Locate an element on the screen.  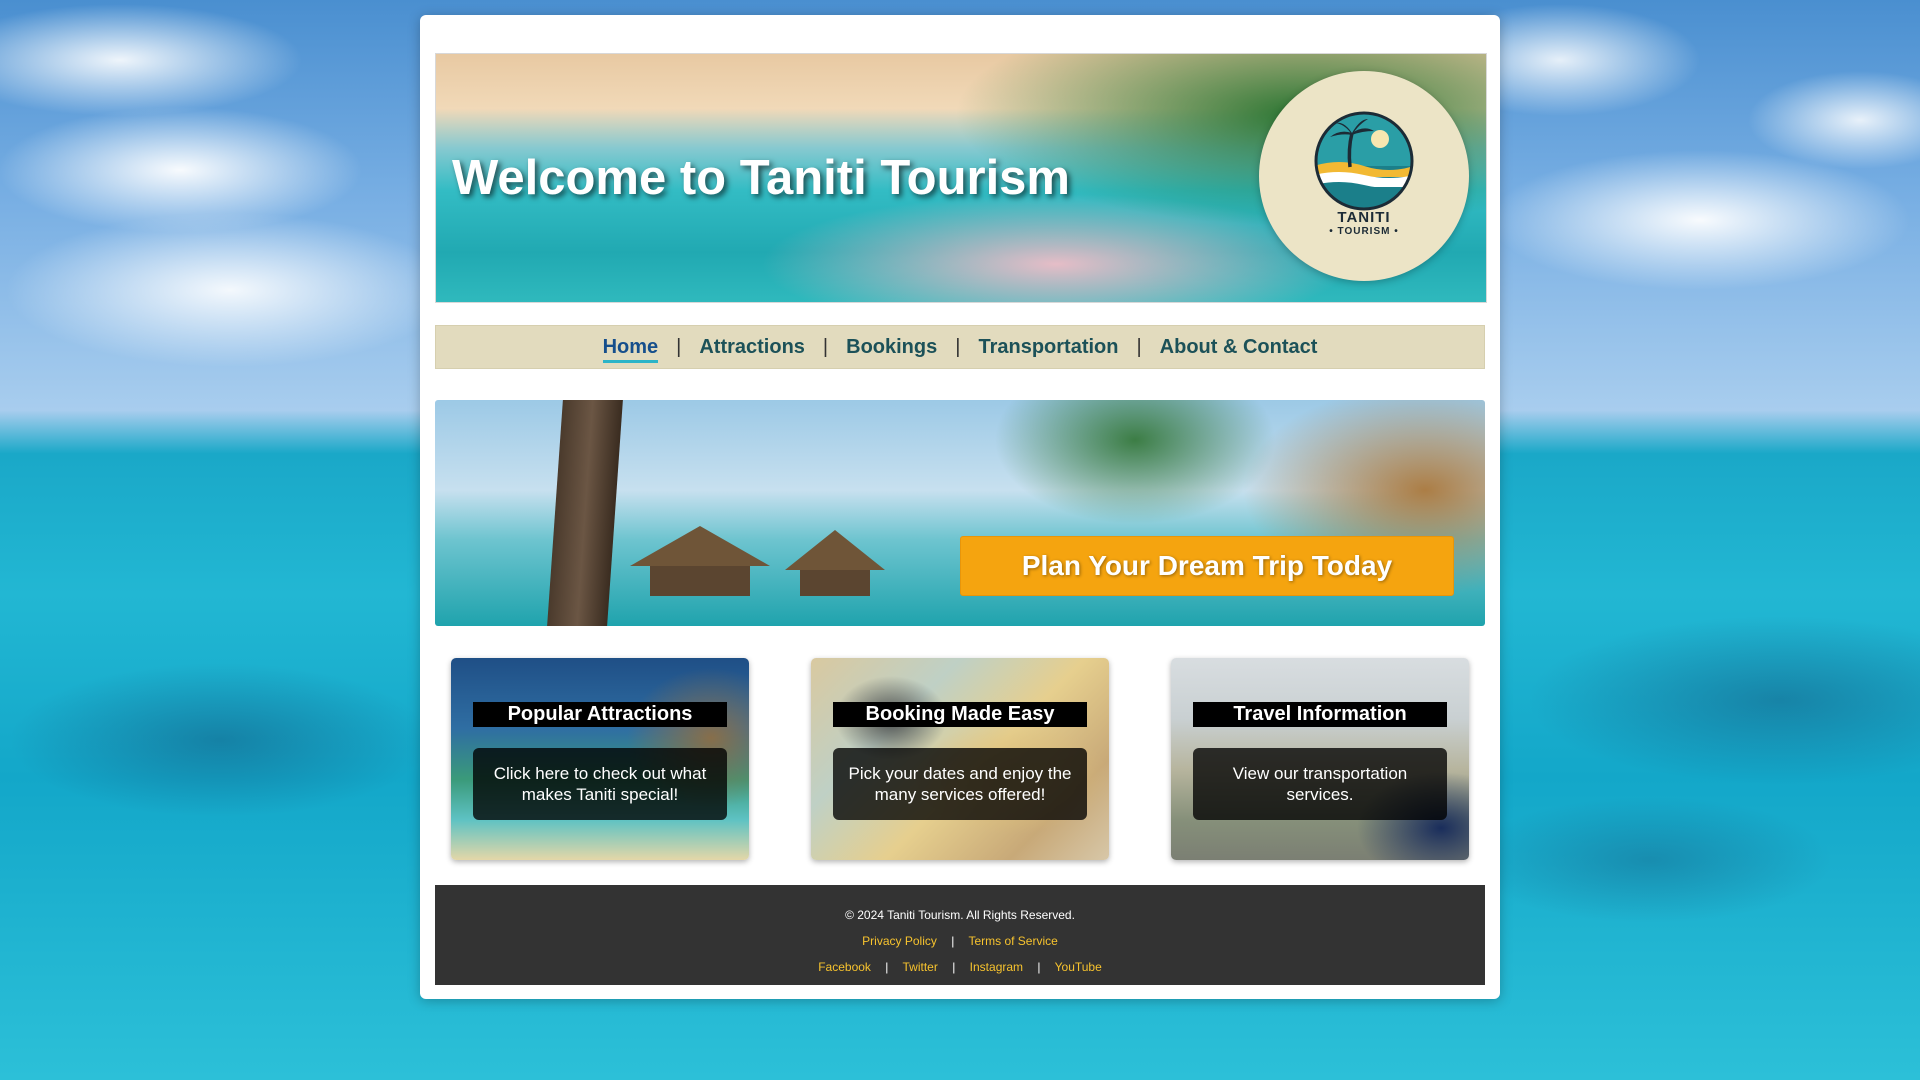
card-title: Popular Attractions is located at coordinates (600, 714).